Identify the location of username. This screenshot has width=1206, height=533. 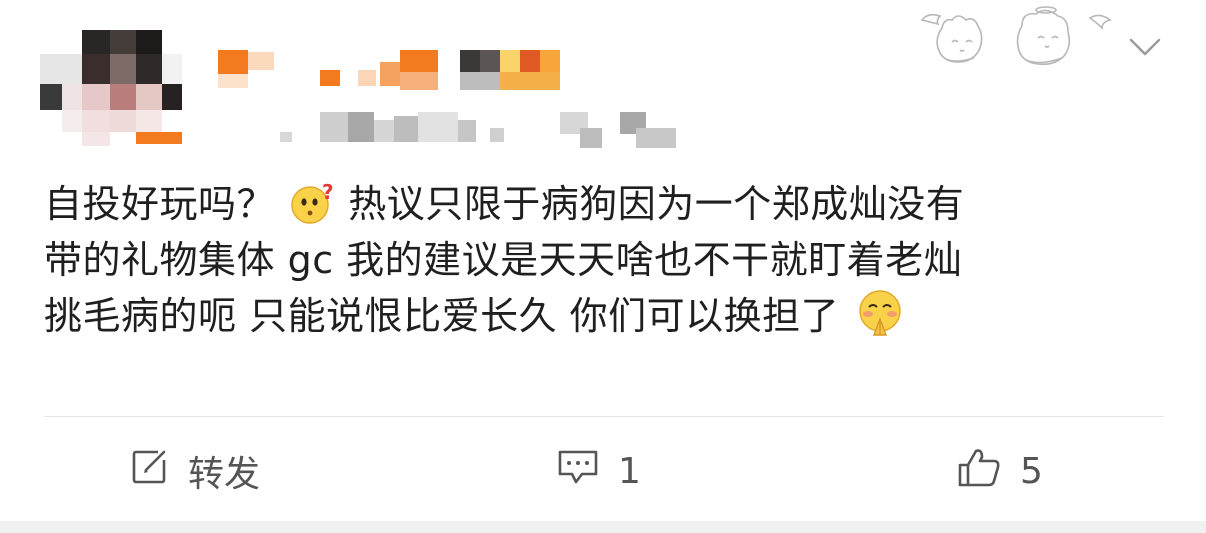
(390, 70).